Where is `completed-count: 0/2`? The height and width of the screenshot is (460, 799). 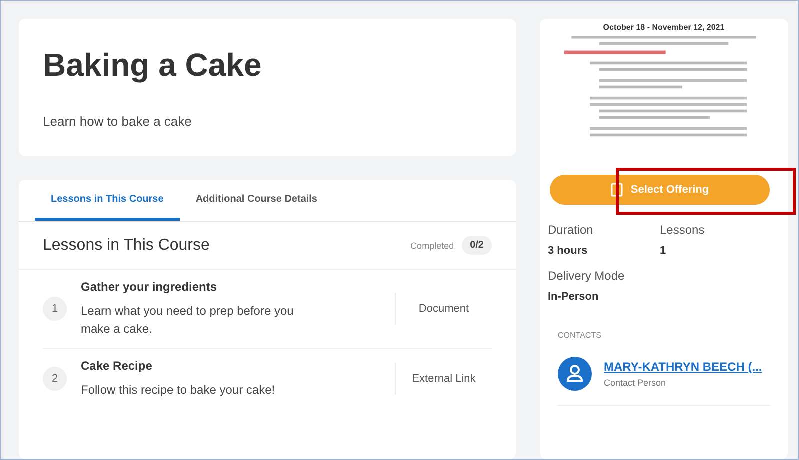
completed-count: 0/2 is located at coordinates (477, 245).